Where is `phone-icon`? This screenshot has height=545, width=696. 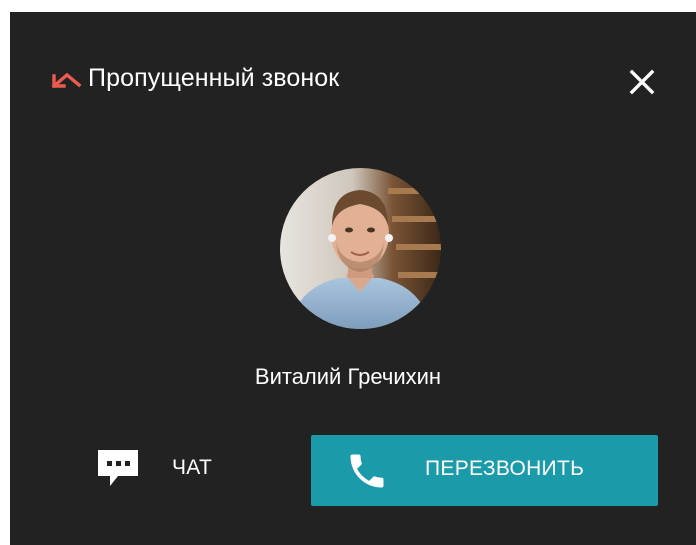 phone-icon is located at coordinates (367, 471).